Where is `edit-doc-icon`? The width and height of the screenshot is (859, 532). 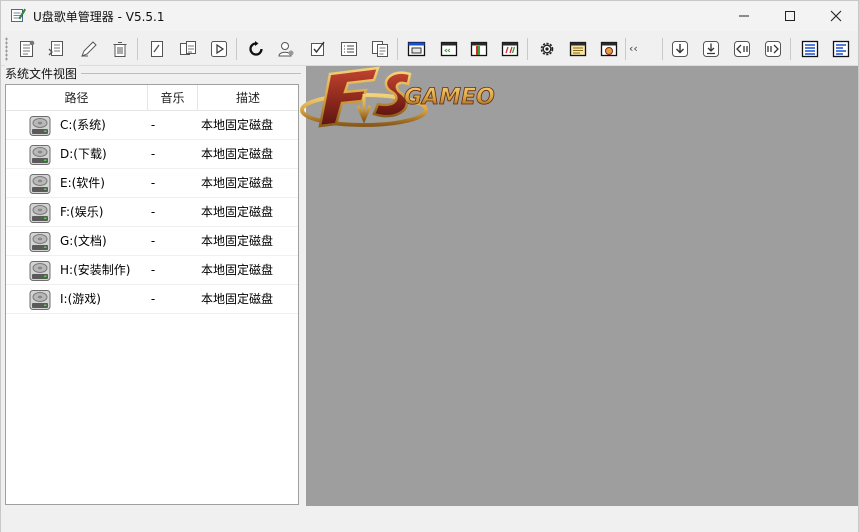 edit-doc-icon is located at coordinates (157, 49).